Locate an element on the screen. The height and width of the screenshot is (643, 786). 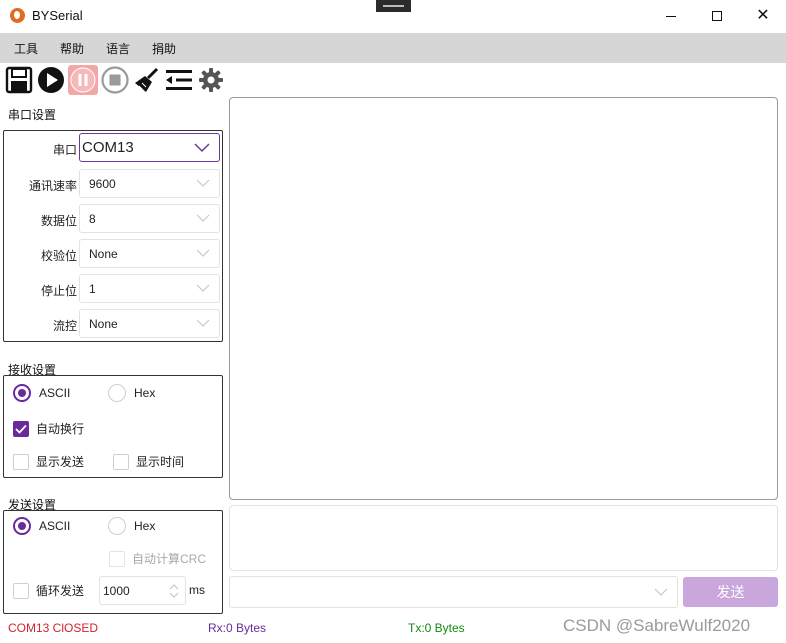
list-button is located at coordinates (179, 80).